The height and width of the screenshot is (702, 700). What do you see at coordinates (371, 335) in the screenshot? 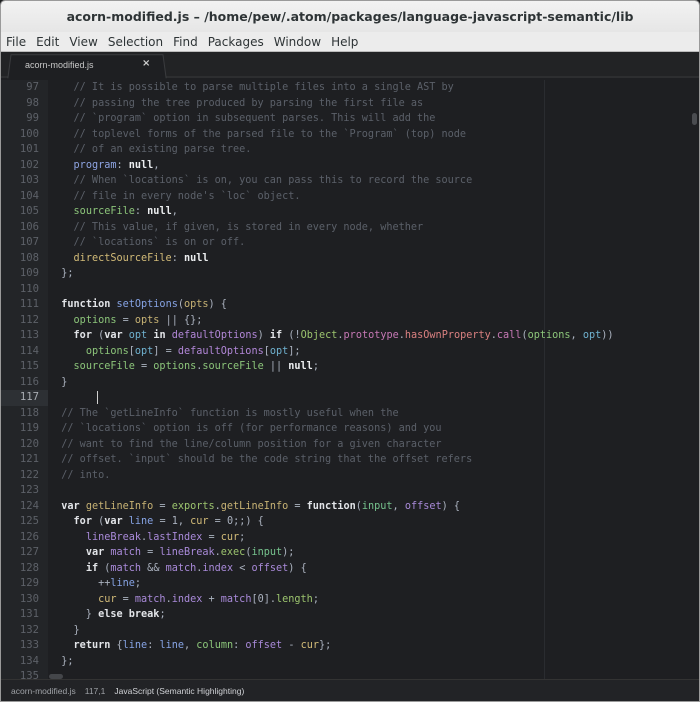
I see `code-token: prototype` at bounding box center [371, 335].